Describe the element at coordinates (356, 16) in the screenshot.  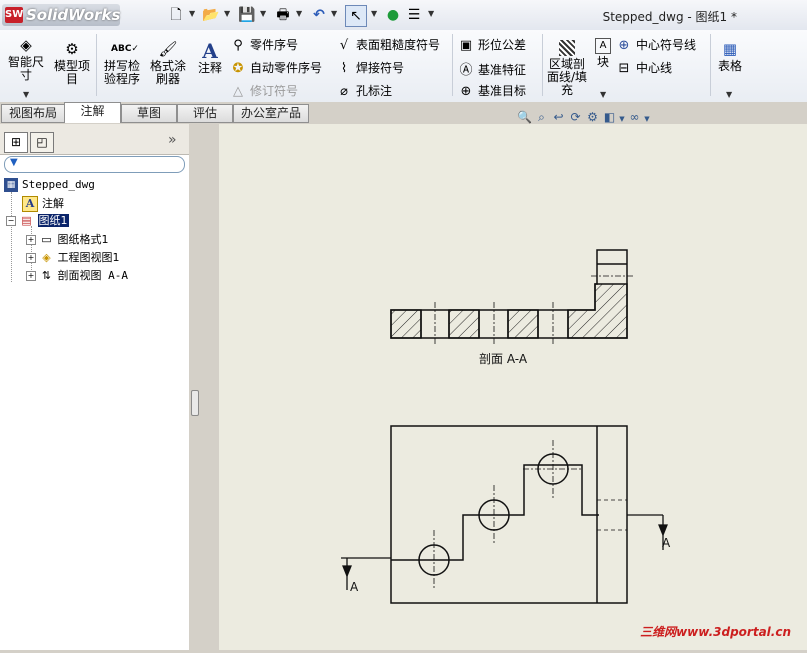
I see `select-pointer-icon: ↖` at that location.